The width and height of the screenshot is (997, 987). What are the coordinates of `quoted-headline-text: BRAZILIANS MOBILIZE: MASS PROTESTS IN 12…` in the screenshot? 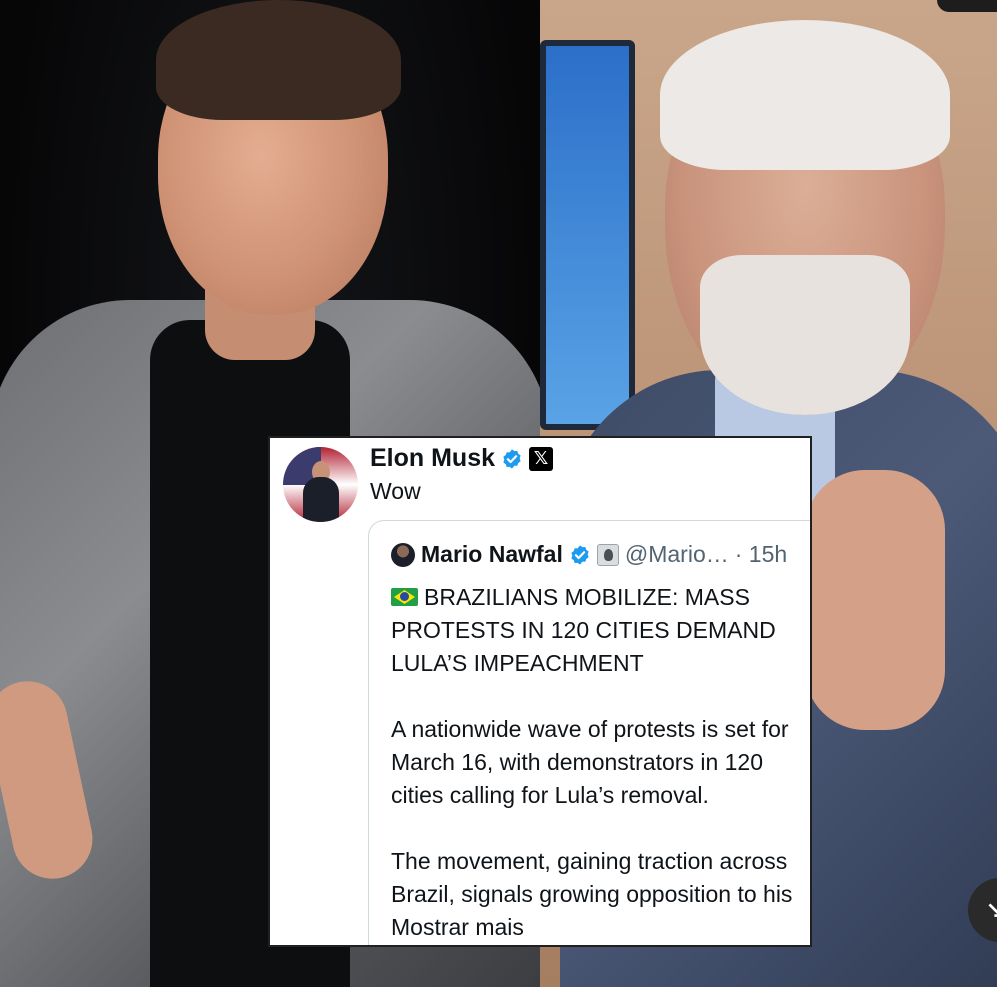 It's located at (583, 630).